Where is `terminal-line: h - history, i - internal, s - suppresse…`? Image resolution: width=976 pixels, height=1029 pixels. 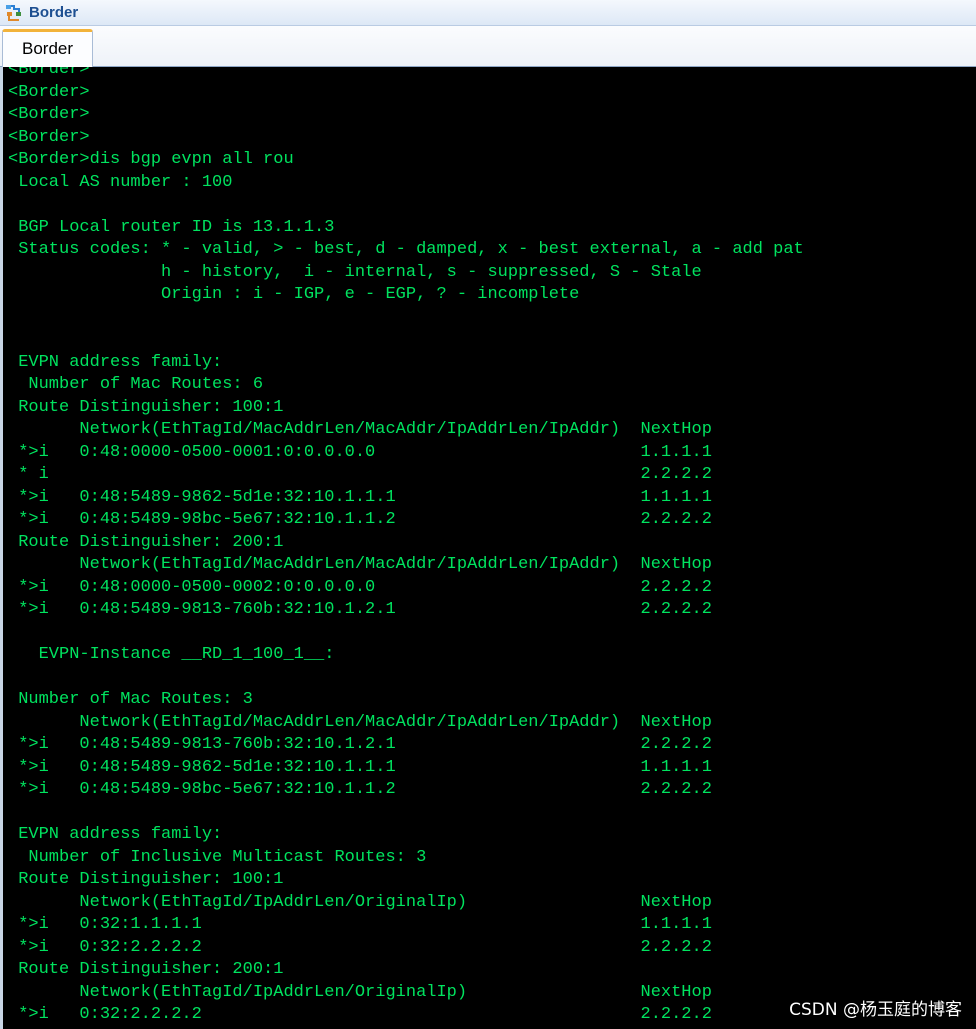 terminal-line: h - history, i - internal, s - suppresse… is located at coordinates (355, 272).